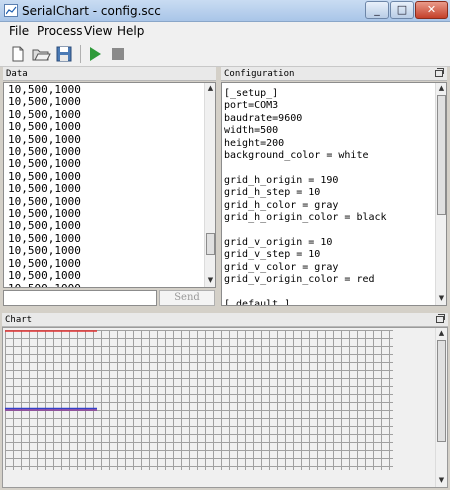 Image resolution: width=450 pixels, height=490 pixels. I want to click on chart-scrollbar: ▲ ▼, so click(440, 407).